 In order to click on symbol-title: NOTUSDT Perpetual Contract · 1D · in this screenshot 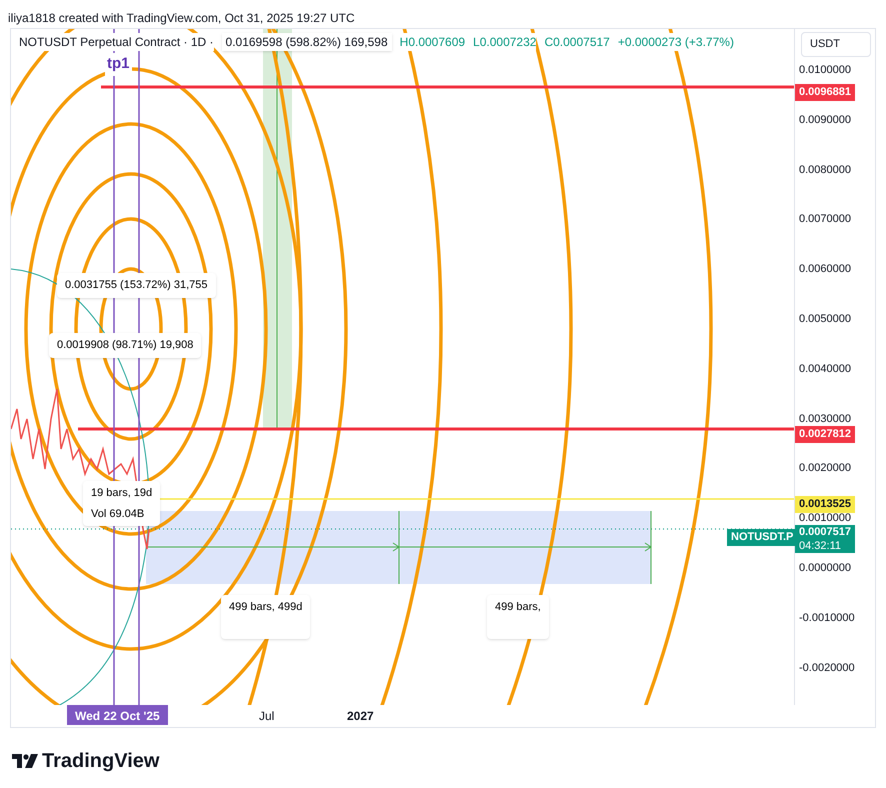, I will do `click(116, 42)`.